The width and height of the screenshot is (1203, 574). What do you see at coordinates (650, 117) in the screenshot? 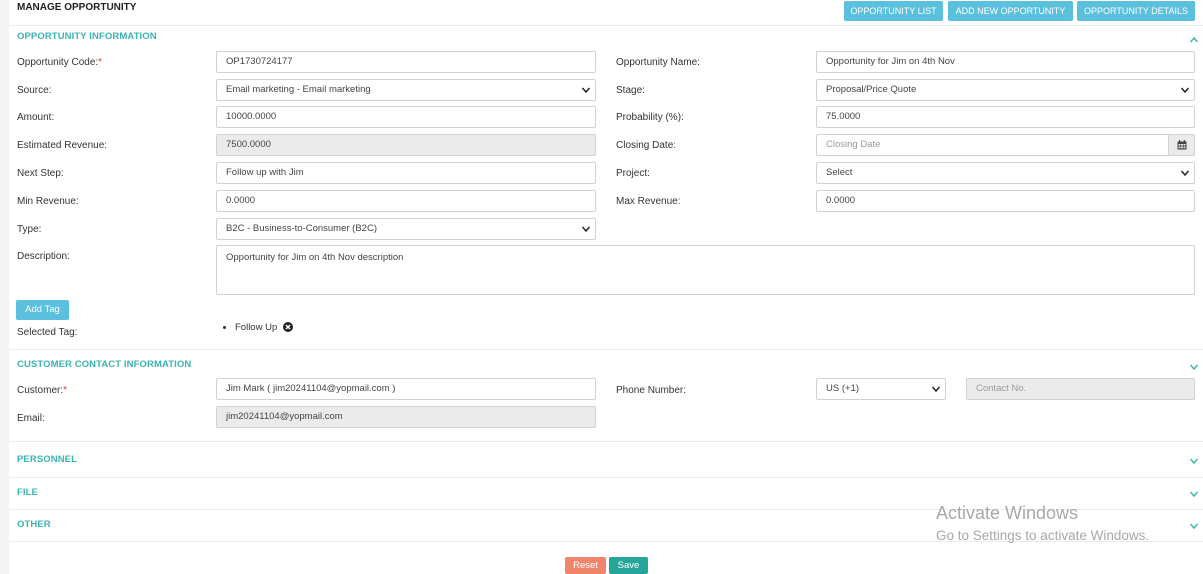
I see `probability-label: Probability (%):` at bounding box center [650, 117].